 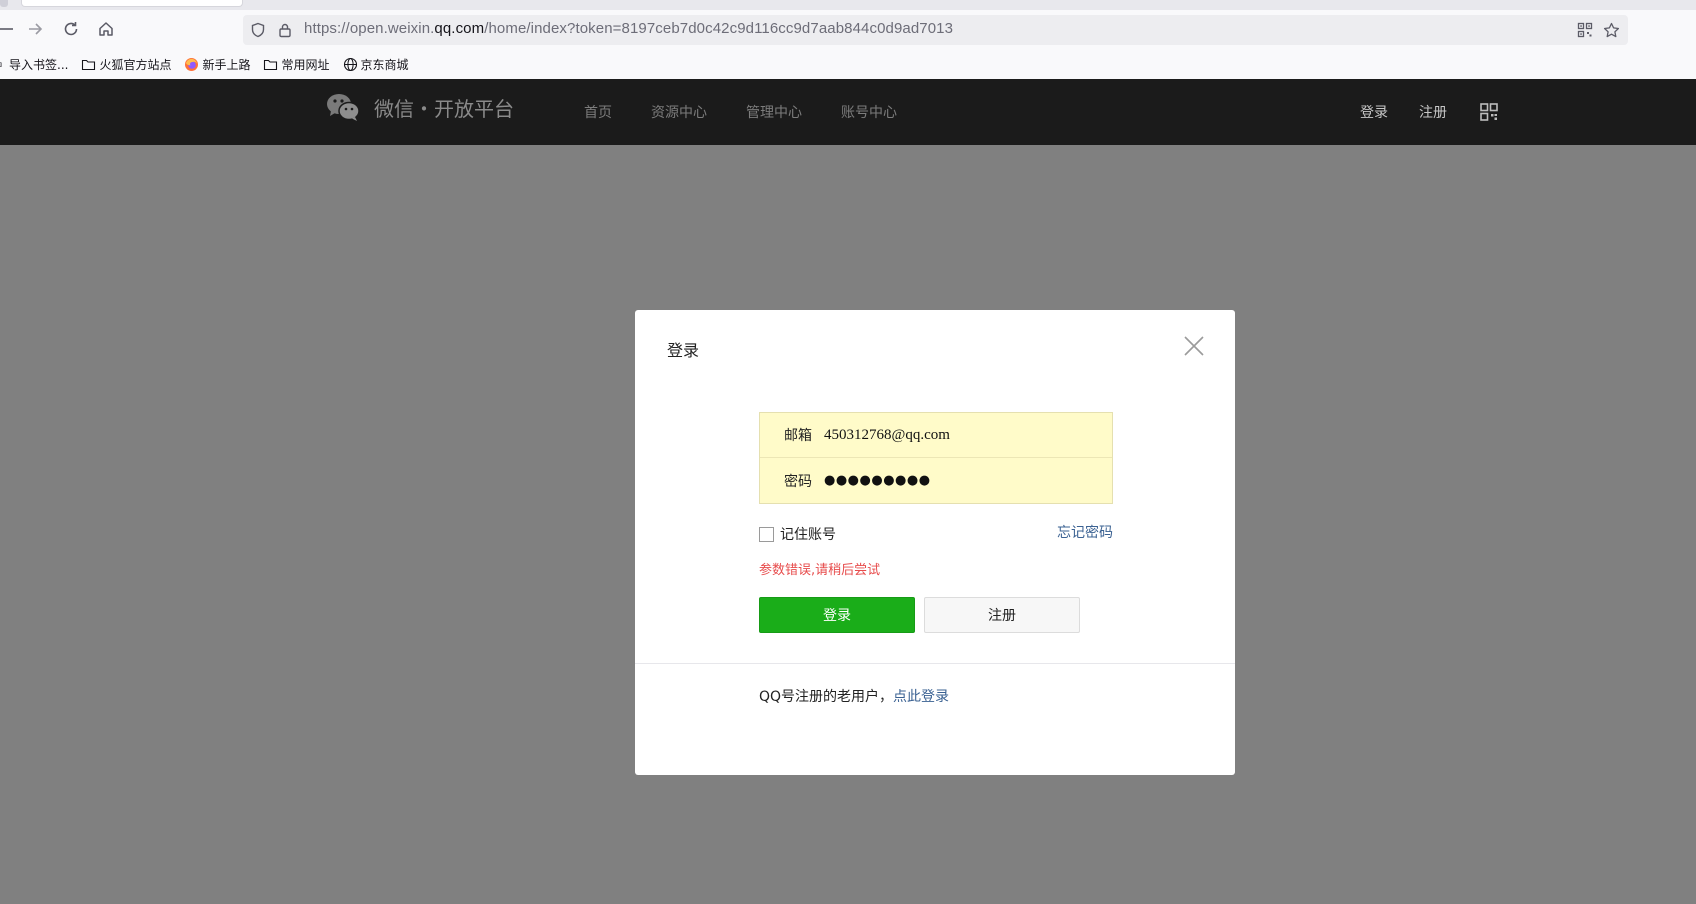 What do you see at coordinates (258, 30) in the screenshot?
I see `shield-icon` at bounding box center [258, 30].